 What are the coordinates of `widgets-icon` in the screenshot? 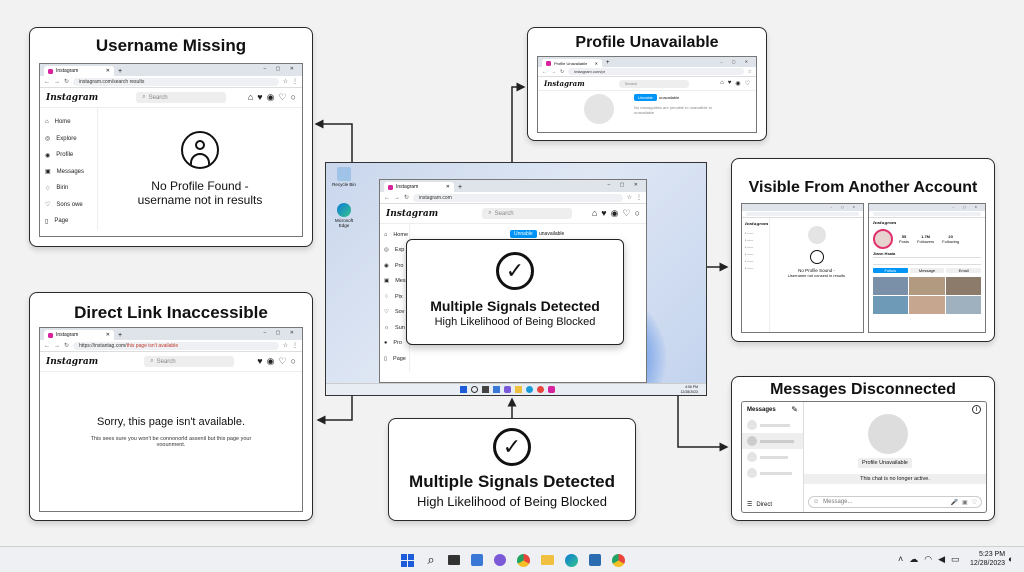 It's located at (477, 560).